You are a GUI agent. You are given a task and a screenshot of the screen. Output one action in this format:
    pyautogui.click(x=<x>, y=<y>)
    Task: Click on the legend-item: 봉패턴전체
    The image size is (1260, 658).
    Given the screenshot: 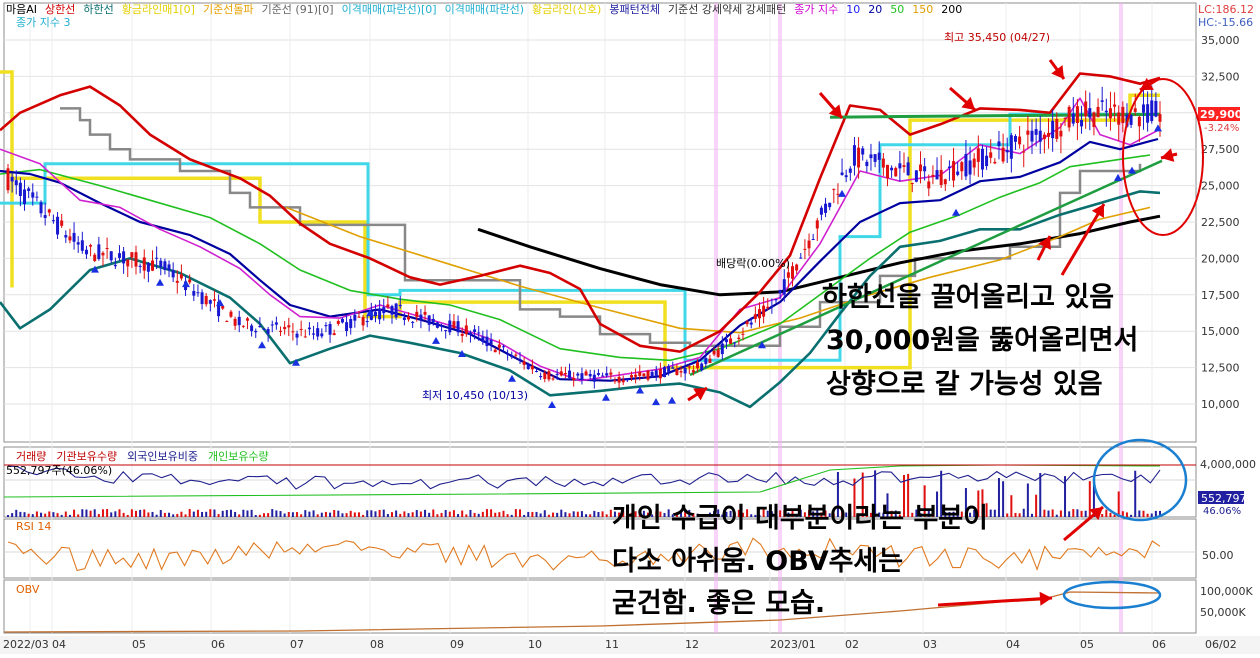 What is the action you would take?
    pyautogui.click(x=634, y=9)
    